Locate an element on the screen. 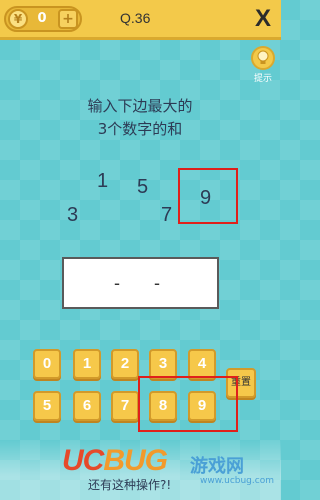  key-3: 3 is located at coordinates (163, 364).